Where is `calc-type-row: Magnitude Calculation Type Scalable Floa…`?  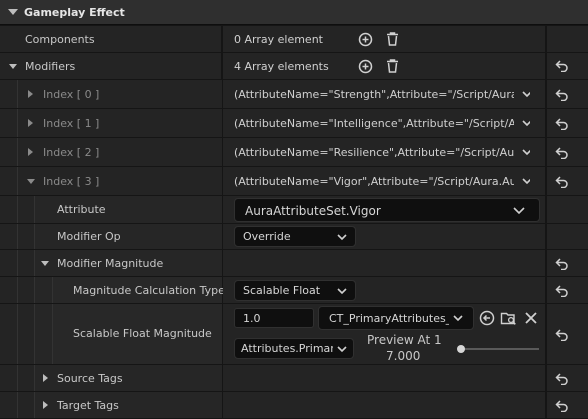 calc-type-row: Magnitude Calculation Type Scalable Floa… is located at coordinates (294, 290).